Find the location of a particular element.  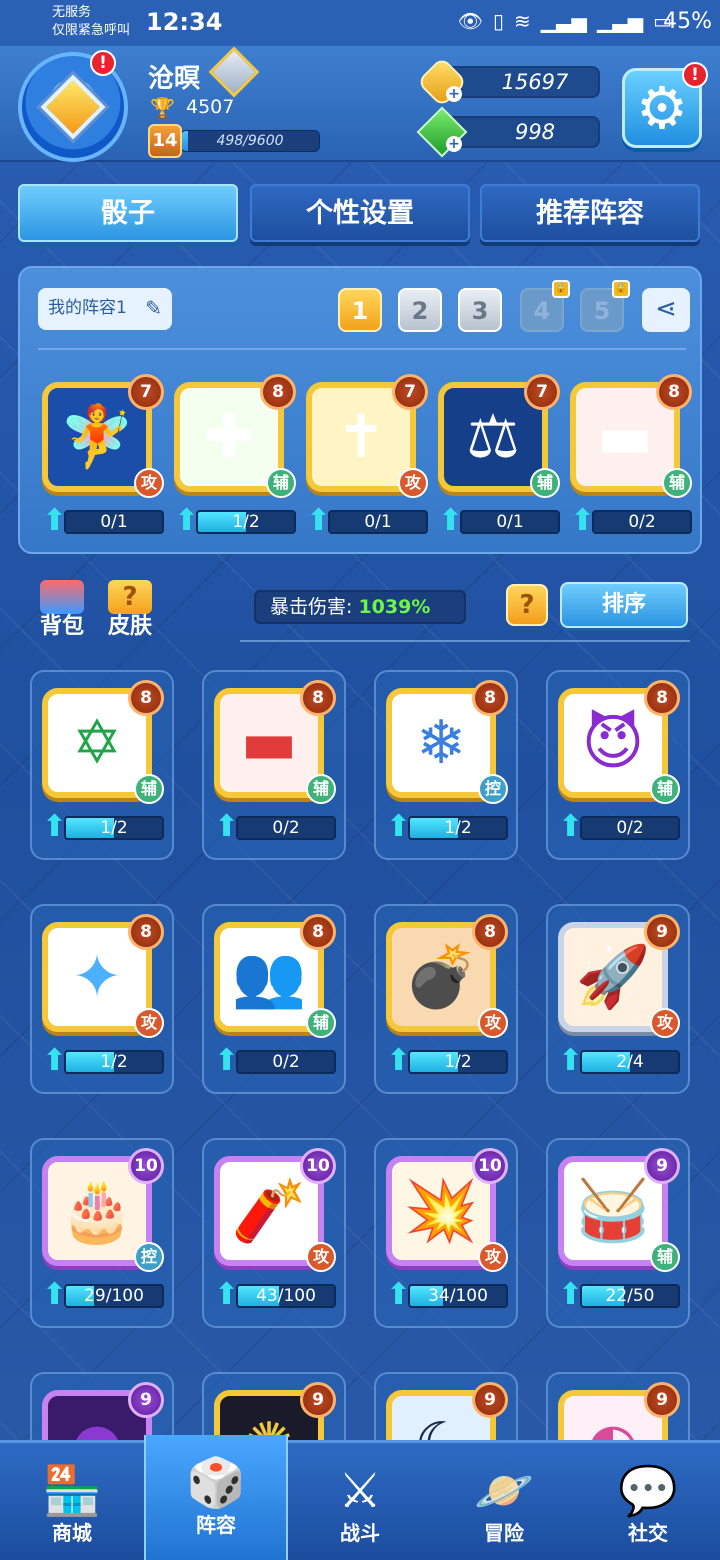

add-gold-icon: + is located at coordinates (454, 94).